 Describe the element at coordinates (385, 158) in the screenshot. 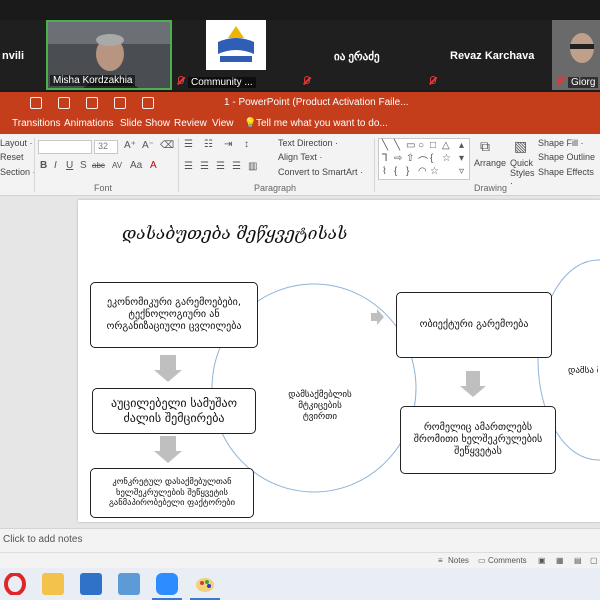

I see `elbow-connector-icon: ⅂` at that location.